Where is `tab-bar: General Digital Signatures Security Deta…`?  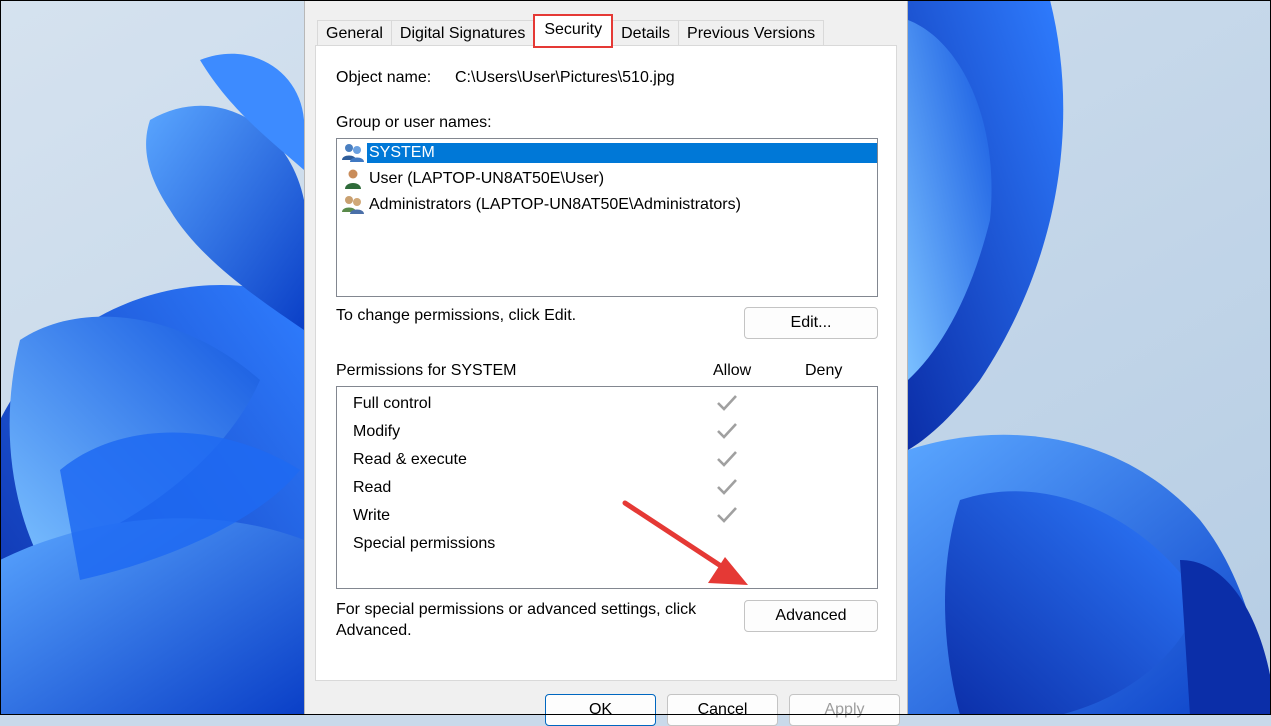
tab-bar: General Digital Signatures Security Deta… is located at coordinates (571, 31).